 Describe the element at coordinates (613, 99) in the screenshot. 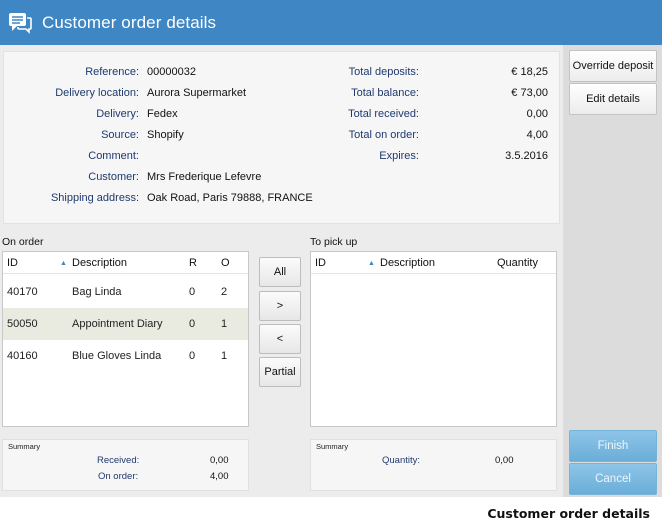

I see `edit-details-button: Edit details` at that location.